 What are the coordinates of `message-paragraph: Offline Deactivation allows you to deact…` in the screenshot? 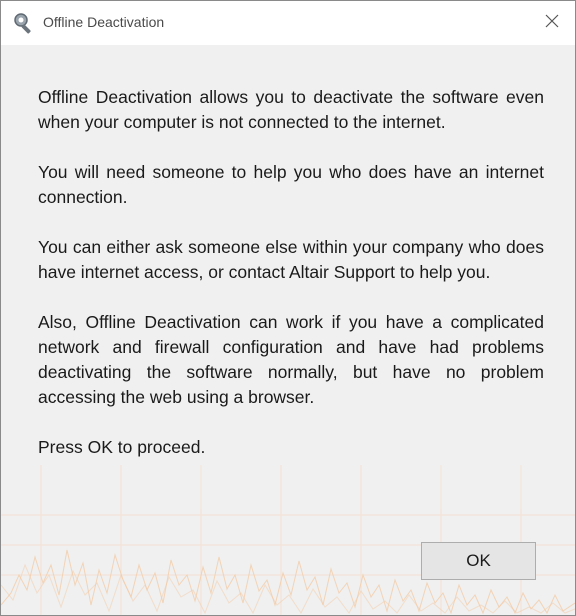 It's located at (291, 109).